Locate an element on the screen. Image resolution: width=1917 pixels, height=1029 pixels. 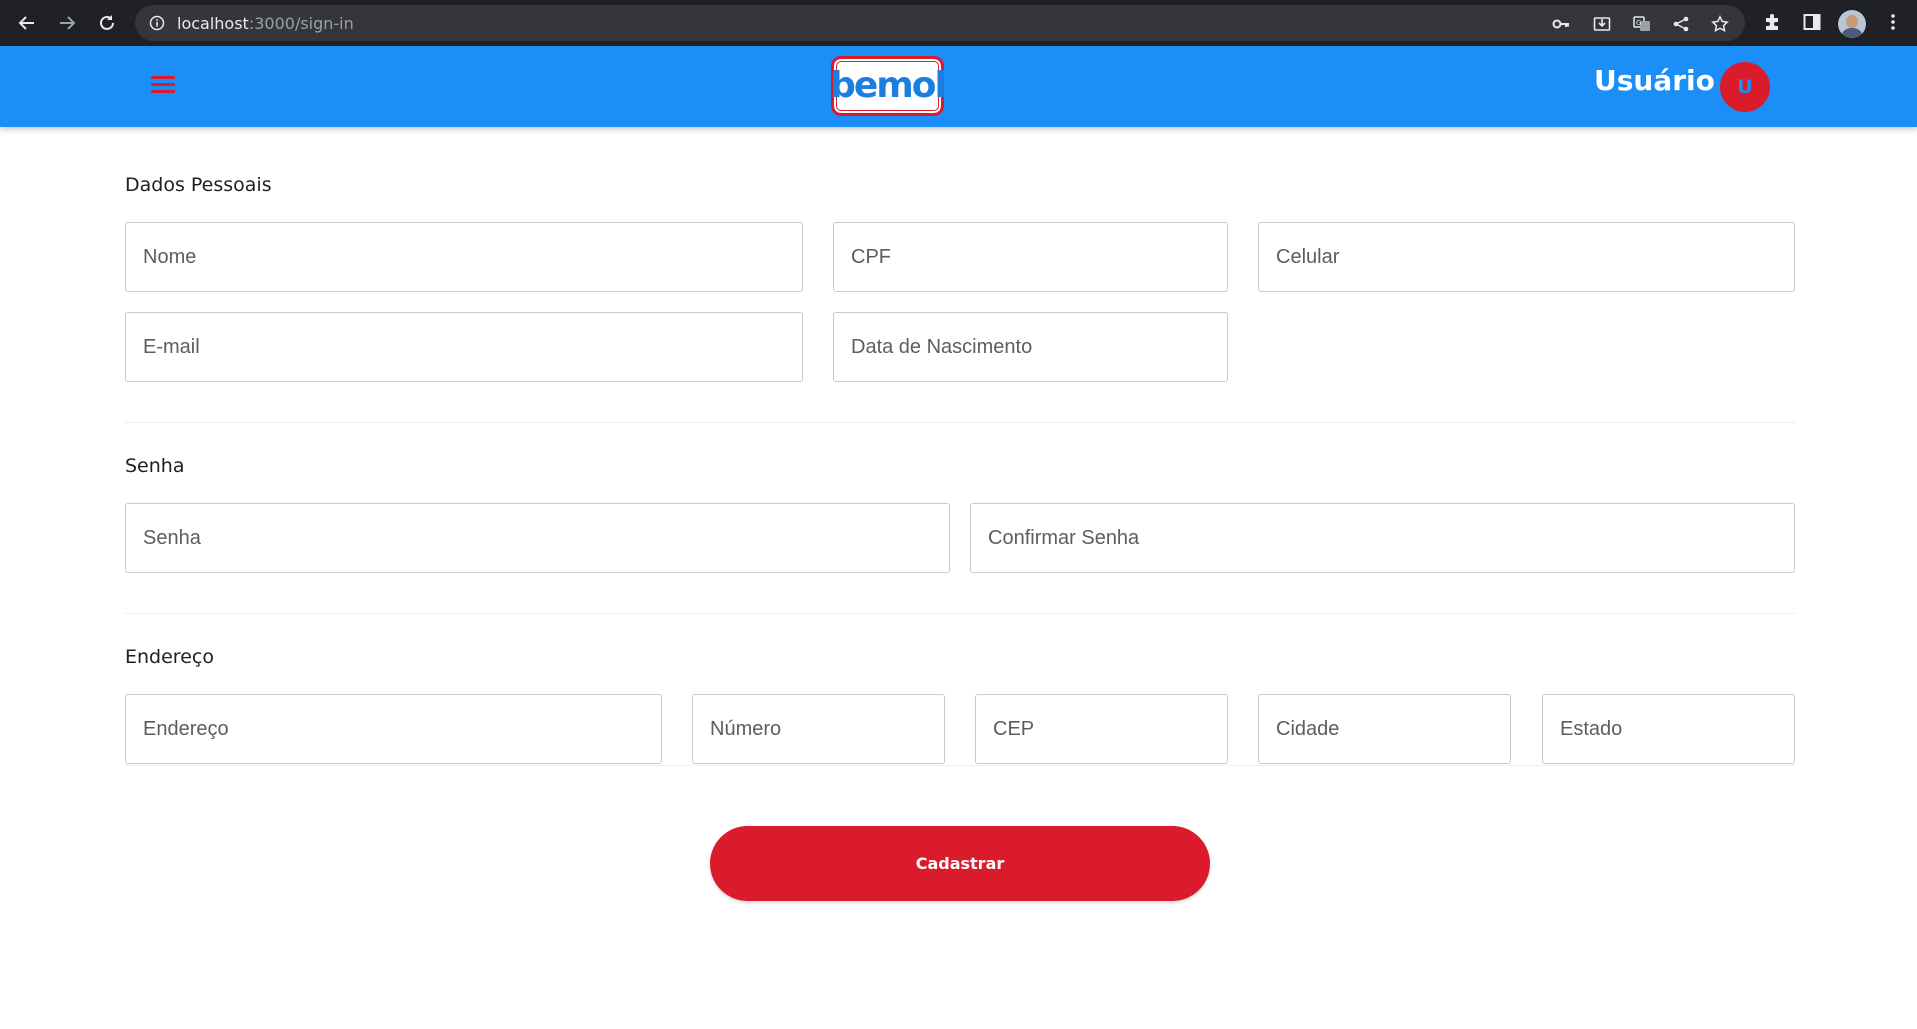
install-icon is located at coordinates (1602, 24).